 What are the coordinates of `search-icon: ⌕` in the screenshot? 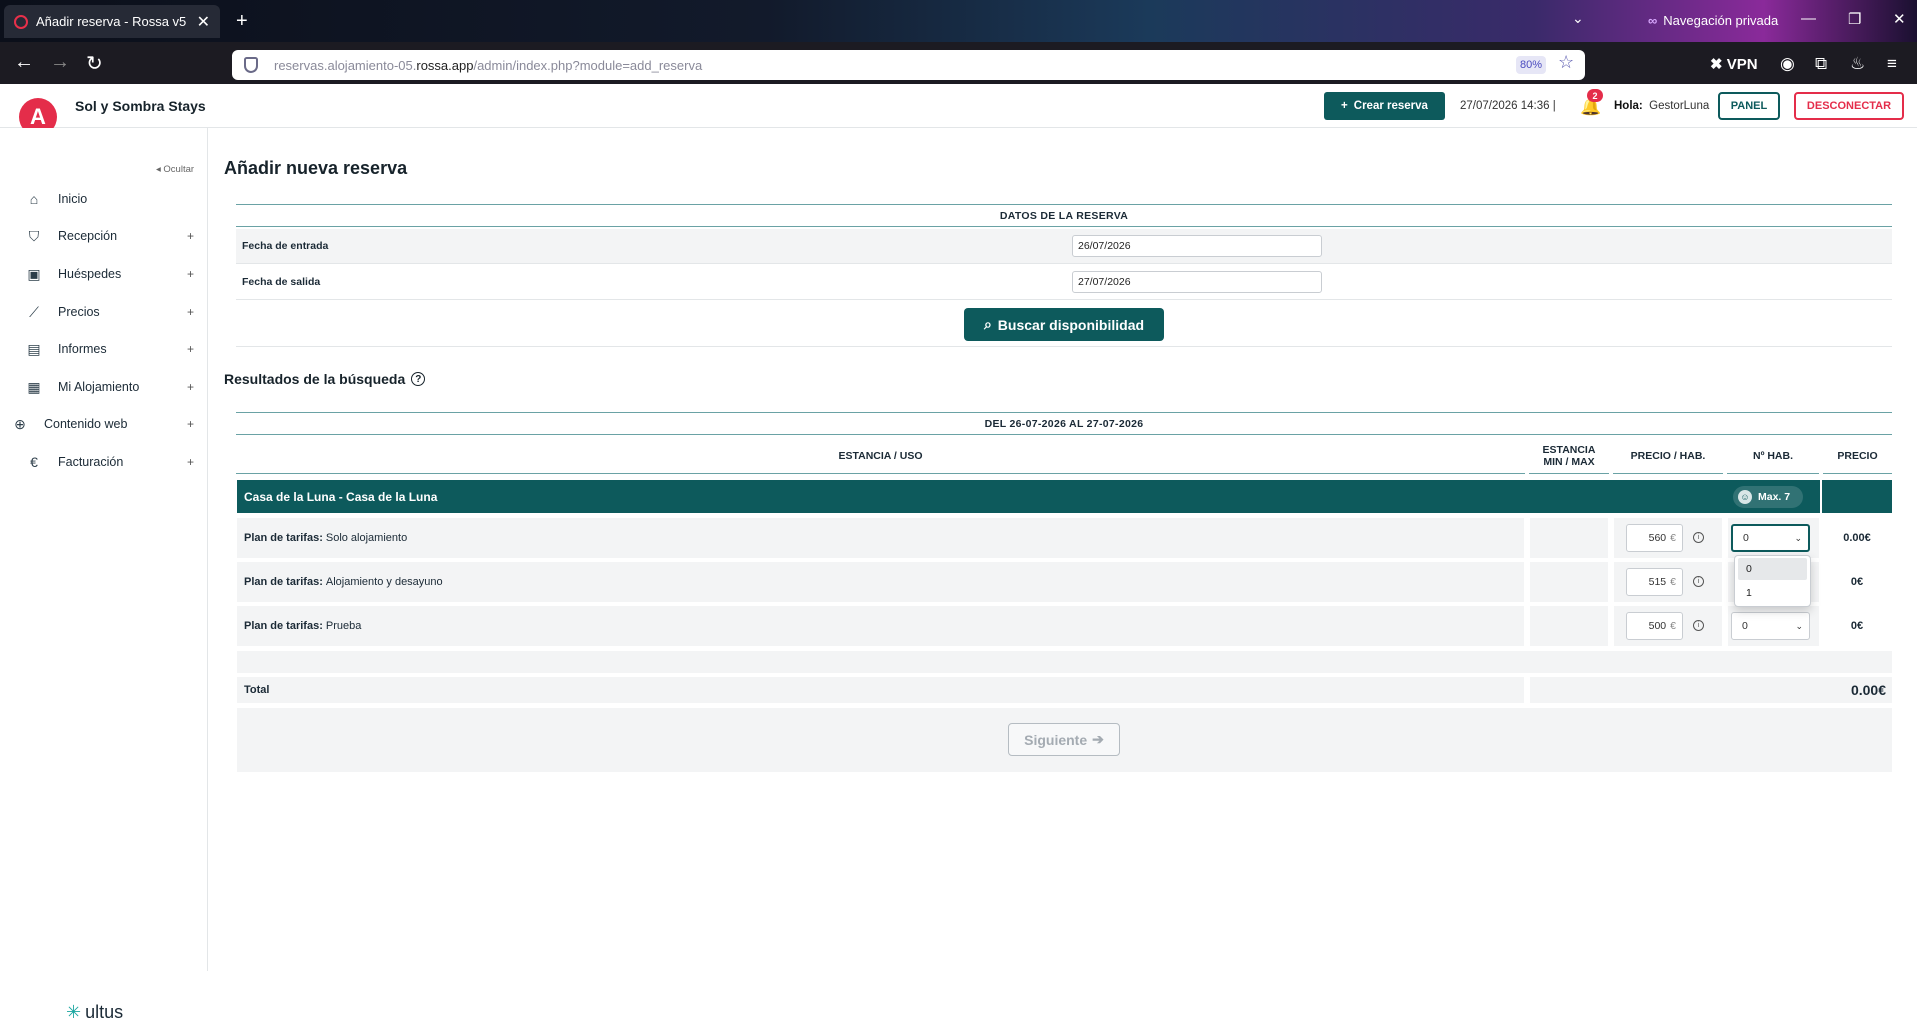 It's located at (987, 324).